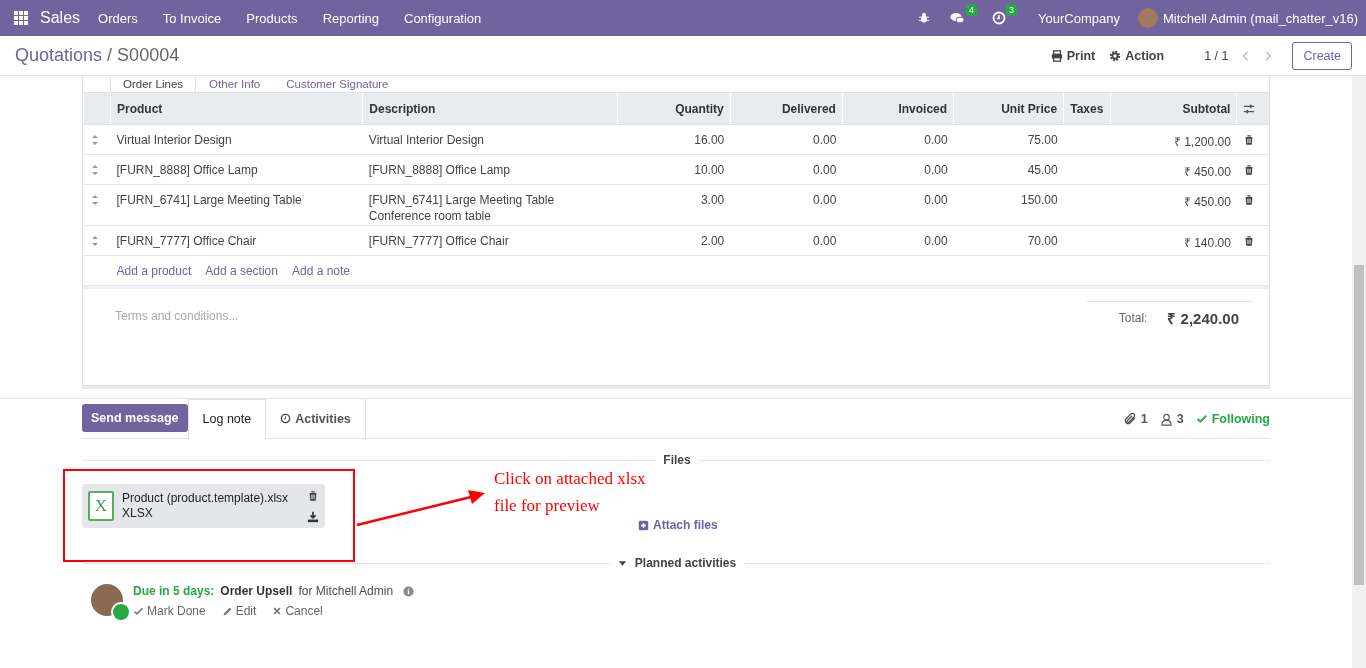 This screenshot has width=1366, height=668. What do you see at coordinates (1203, 318) in the screenshot?
I see `total-amount: ₹ 2,240.00` at bounding box center [1203, 318].